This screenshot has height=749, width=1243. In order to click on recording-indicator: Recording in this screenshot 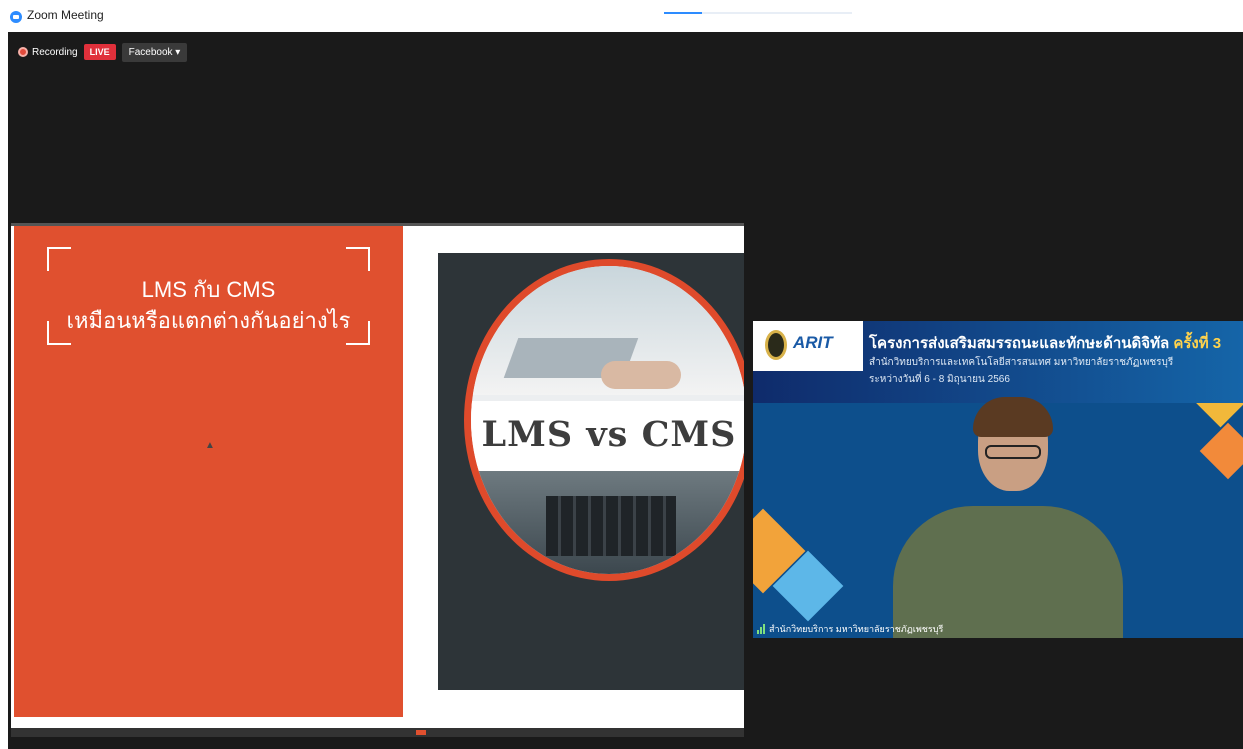, I will do `click(48, 52)`.